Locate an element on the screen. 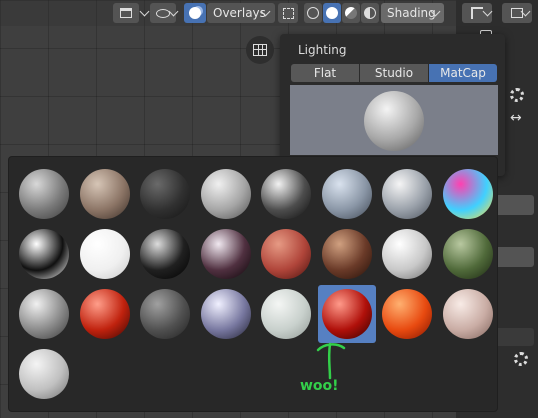 This screenshot has width=538, height=418. wireframe-sphere-icon is located at coordinates (313, 13).